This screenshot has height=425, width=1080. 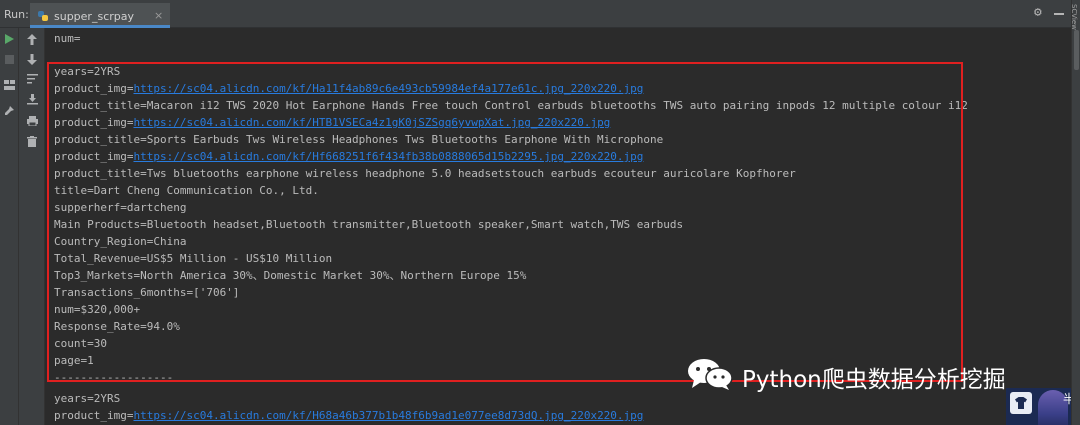 I want to click on console-line: num=$320,000+, so click(x=97, y=309).